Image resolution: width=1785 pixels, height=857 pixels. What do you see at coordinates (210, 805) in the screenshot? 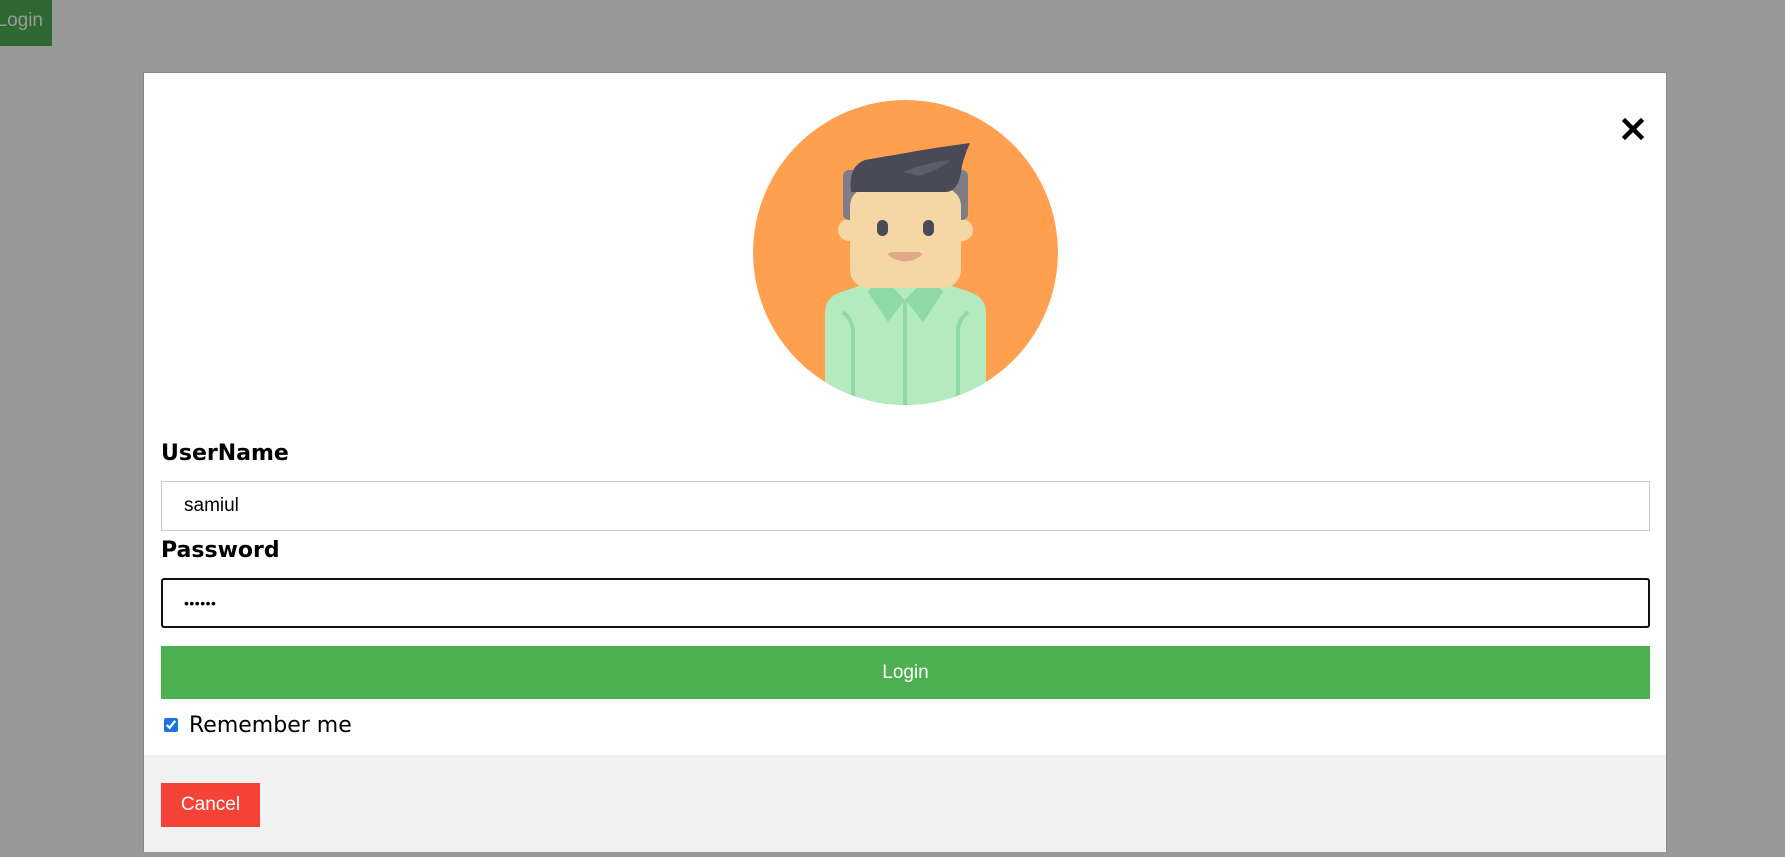
I see `cancel-button: Cancel` at bounding box center [210, 805].